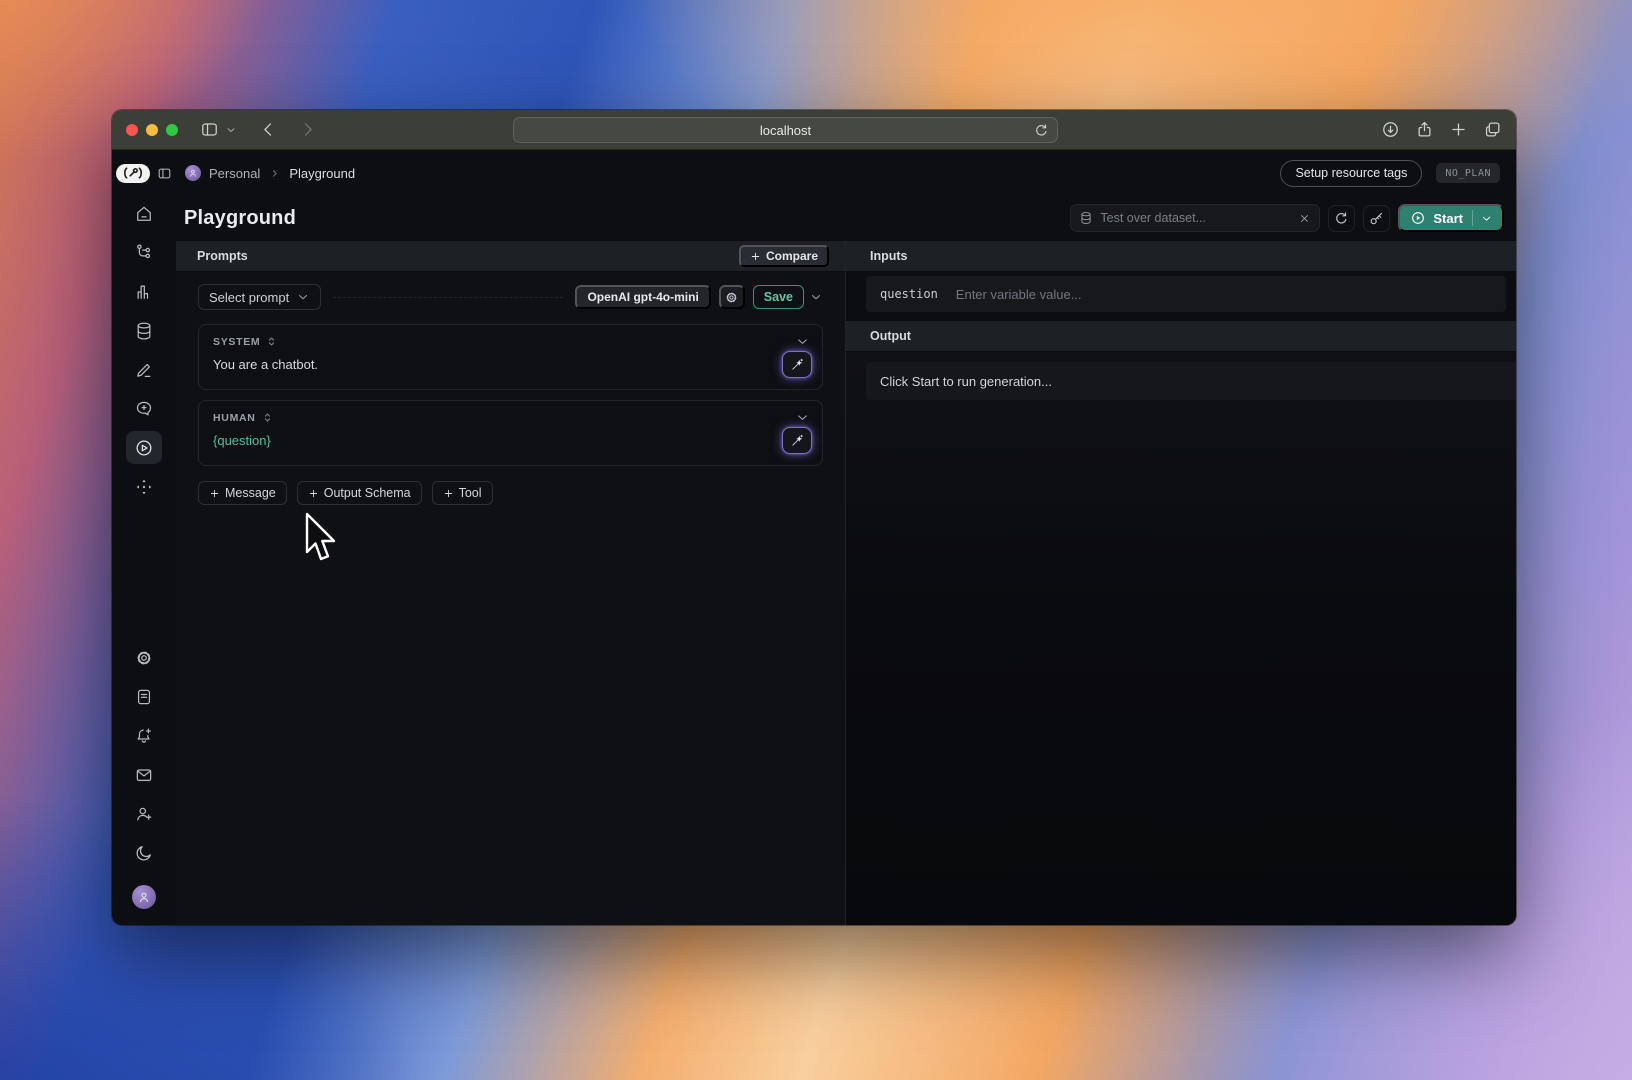  I want to click on minimize-window-button, so click(152, 129).